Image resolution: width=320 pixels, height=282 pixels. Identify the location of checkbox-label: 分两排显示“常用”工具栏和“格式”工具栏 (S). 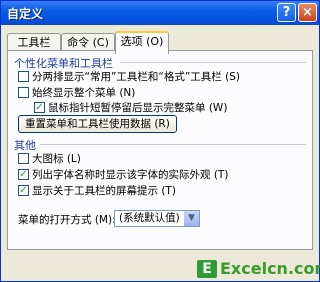
(136, 77).